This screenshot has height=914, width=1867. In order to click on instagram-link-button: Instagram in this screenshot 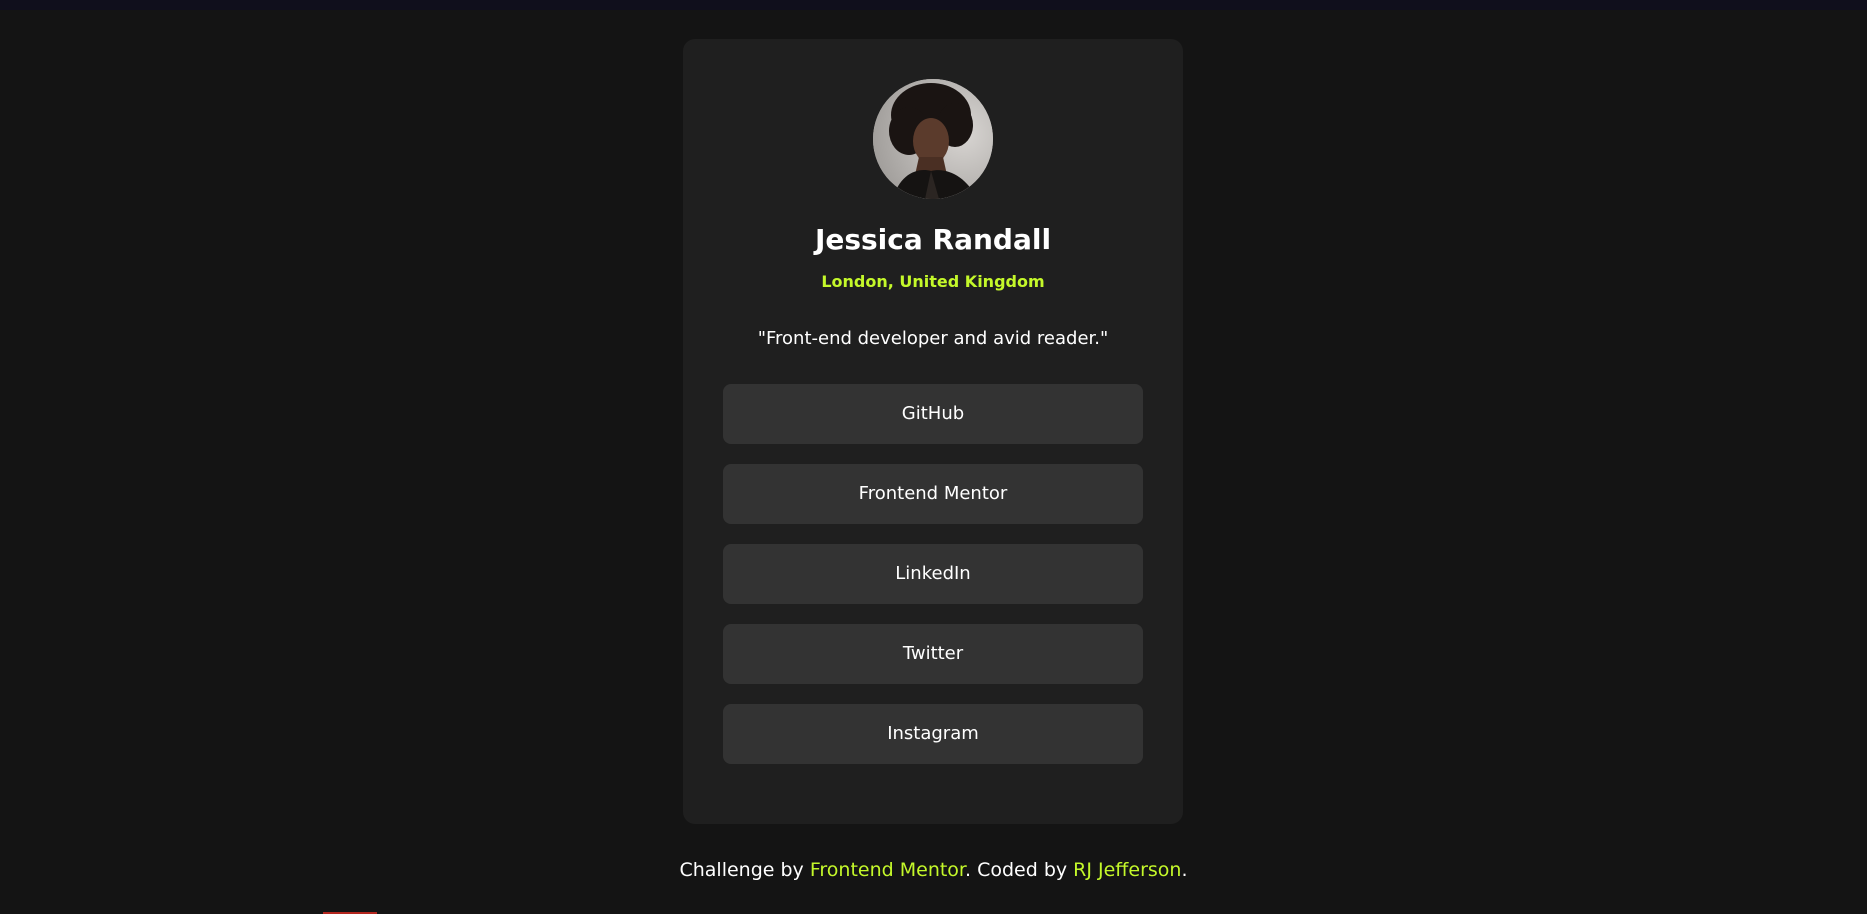, I will do `click(933, 734)`.